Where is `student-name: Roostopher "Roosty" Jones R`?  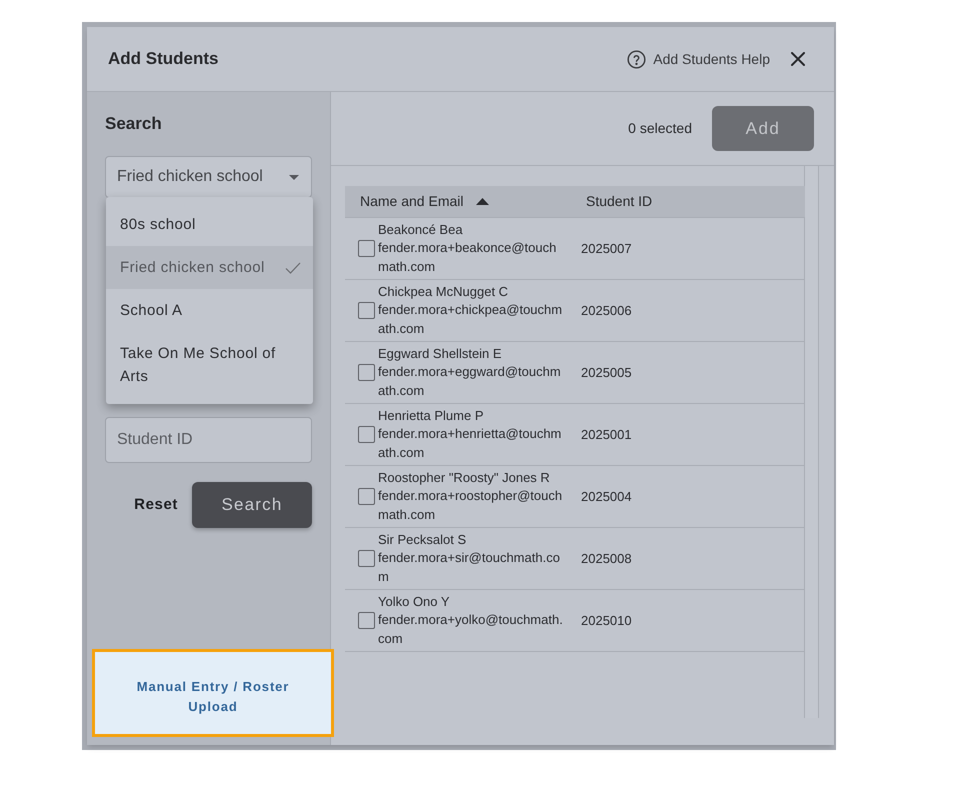 student-name: Roostopher "Roosty" Jones R is located at coordinates (464, 477).